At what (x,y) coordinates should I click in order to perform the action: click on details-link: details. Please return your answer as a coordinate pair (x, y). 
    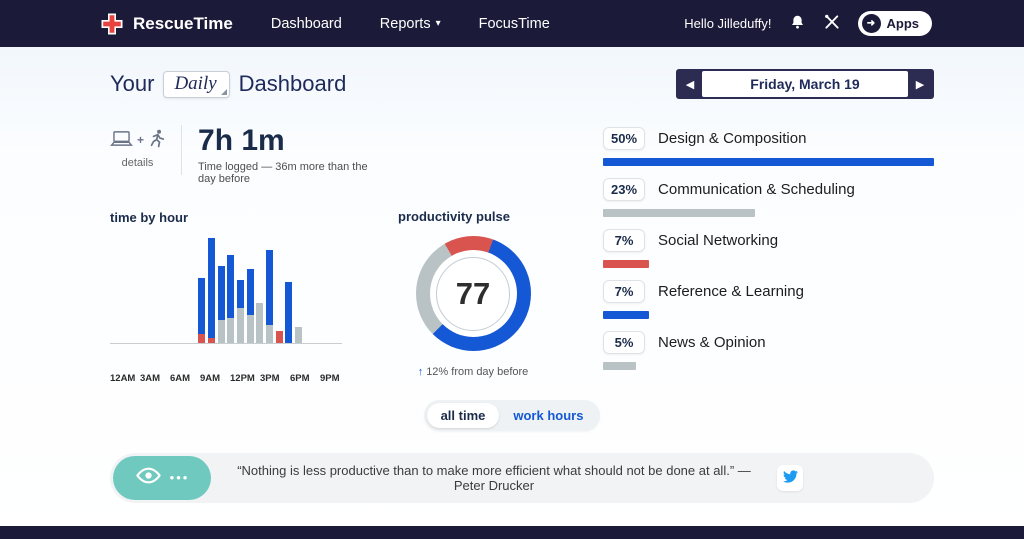
    Looking at the image, I should click on (138, 163).